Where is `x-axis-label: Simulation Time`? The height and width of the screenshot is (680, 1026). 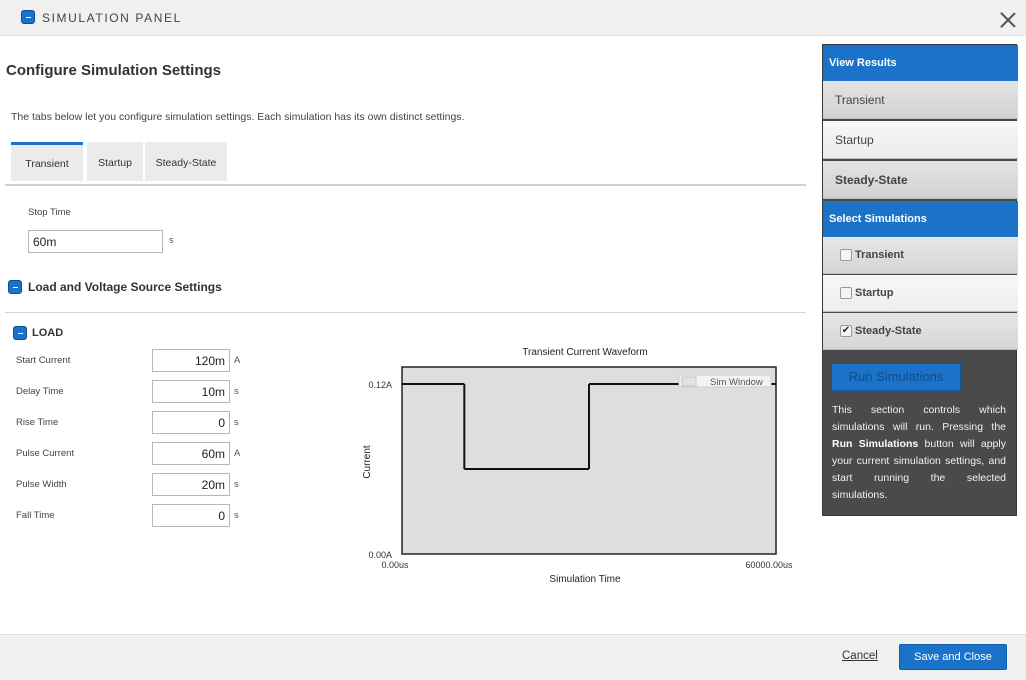
x-axis-label: Simulation Time is located at coordinates (585, 579).